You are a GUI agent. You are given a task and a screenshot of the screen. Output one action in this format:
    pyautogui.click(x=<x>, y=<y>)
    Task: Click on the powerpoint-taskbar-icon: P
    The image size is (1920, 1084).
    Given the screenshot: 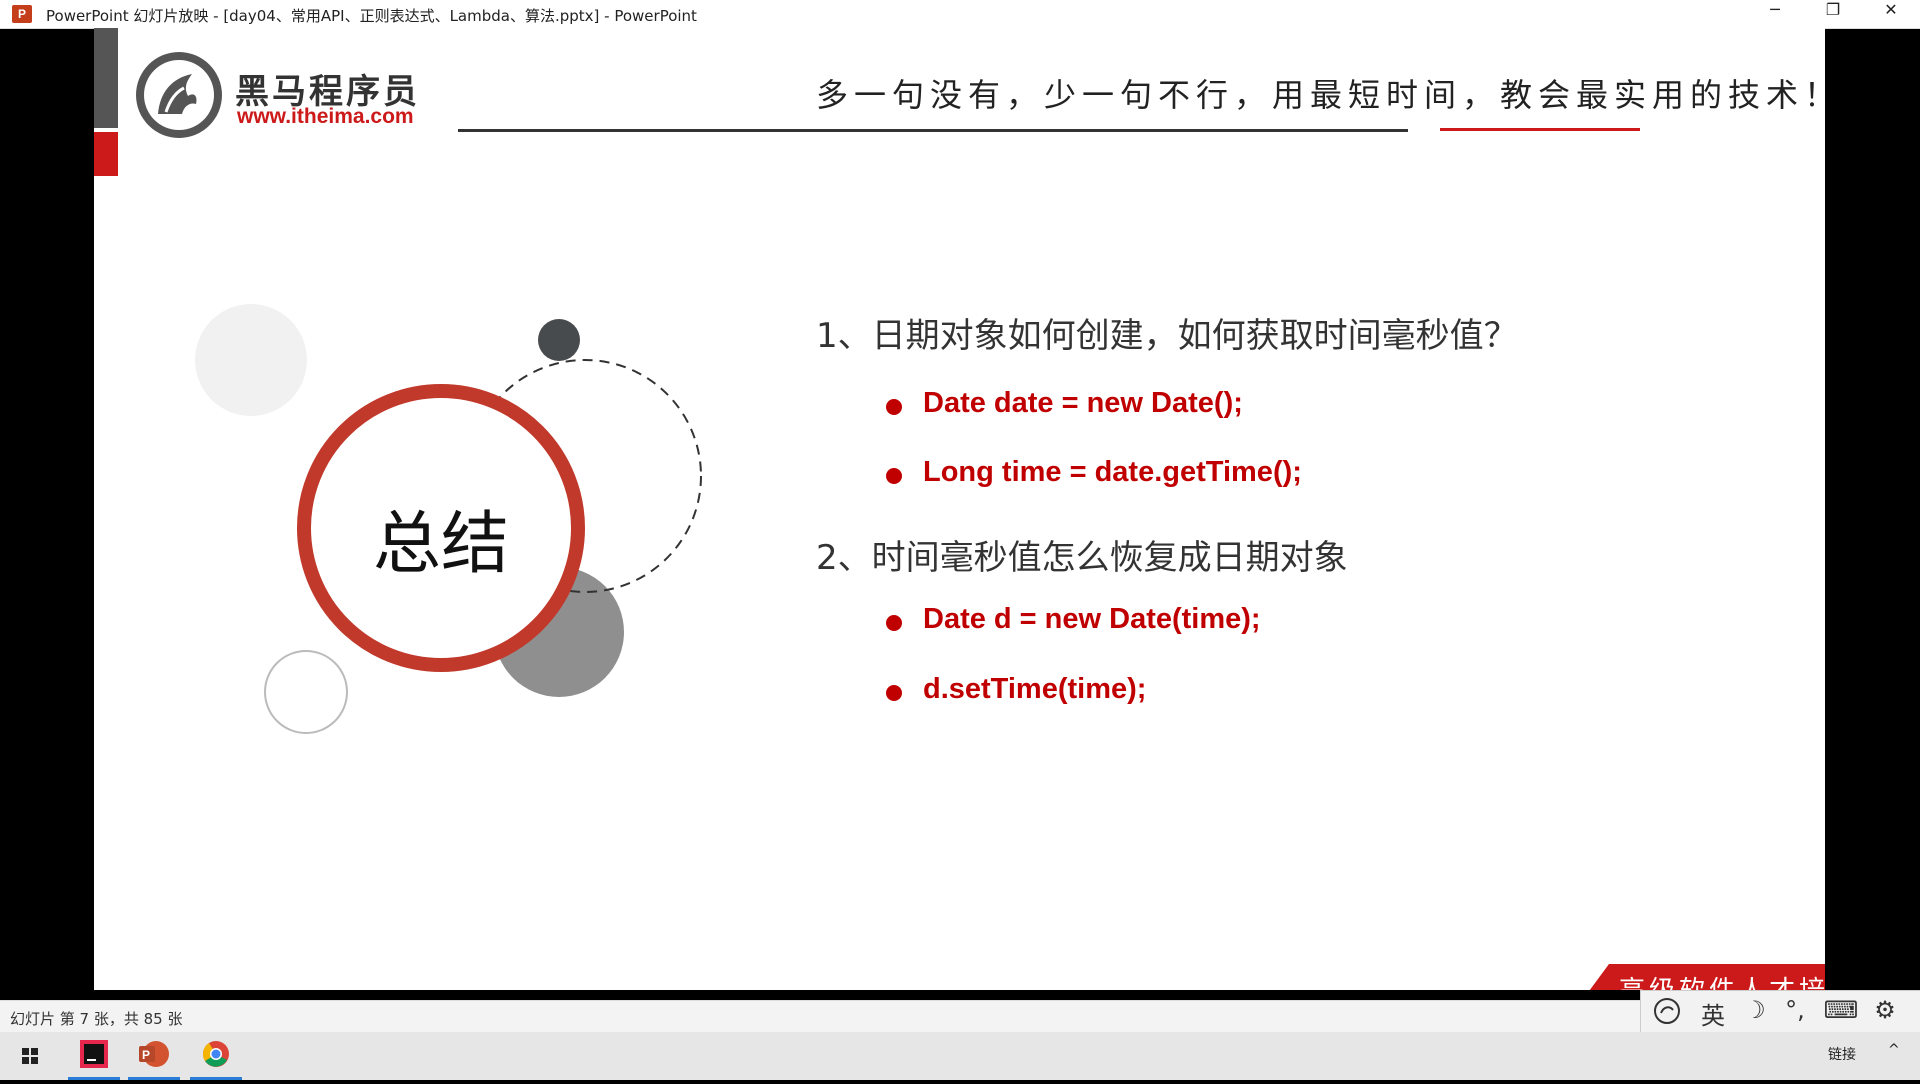 What is the action you would take?
    pyautogui.click(x=154, y=1056)
    